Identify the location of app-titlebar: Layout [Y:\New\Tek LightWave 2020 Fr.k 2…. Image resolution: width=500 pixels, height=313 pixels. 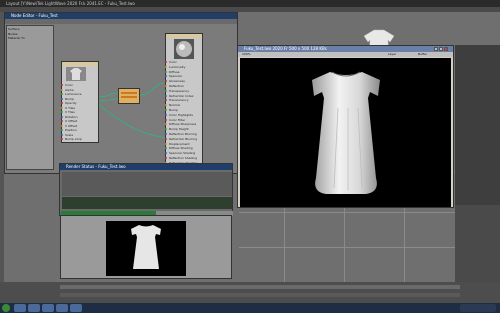
(250, 3).